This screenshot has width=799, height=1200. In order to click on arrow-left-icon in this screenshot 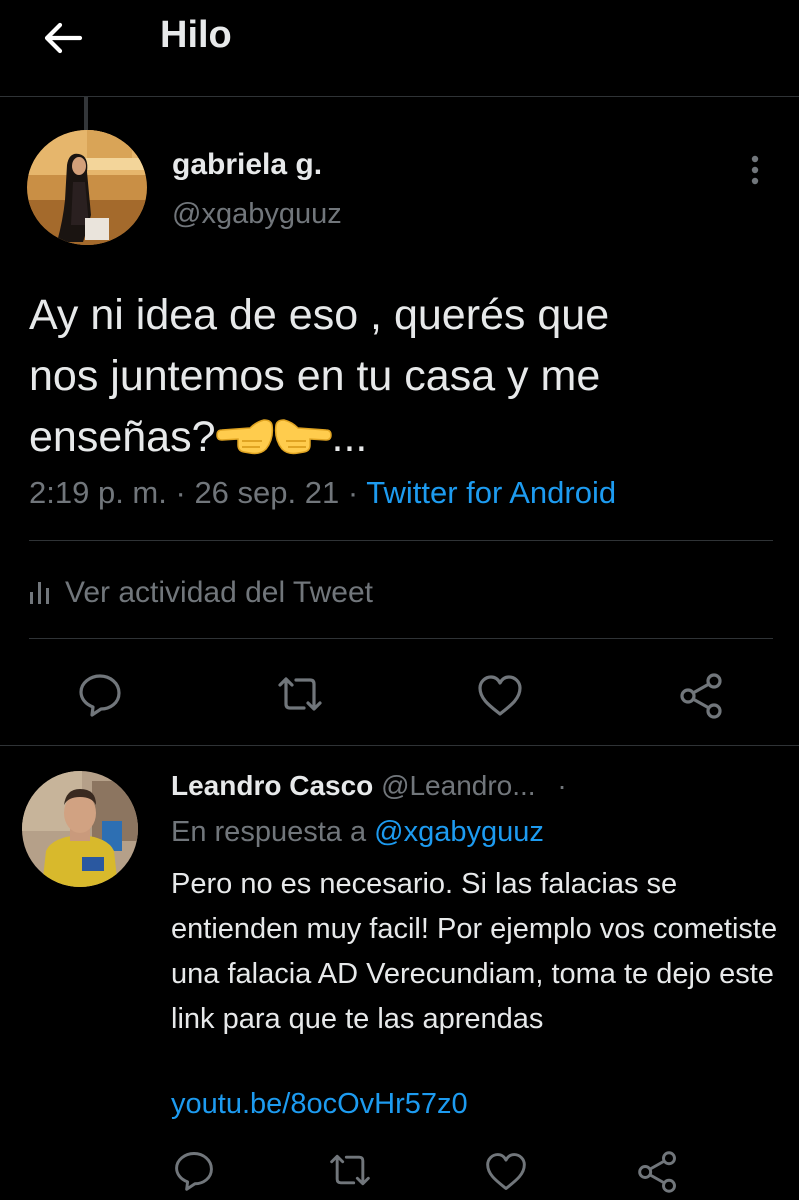, I will do `click(63, 38)`.